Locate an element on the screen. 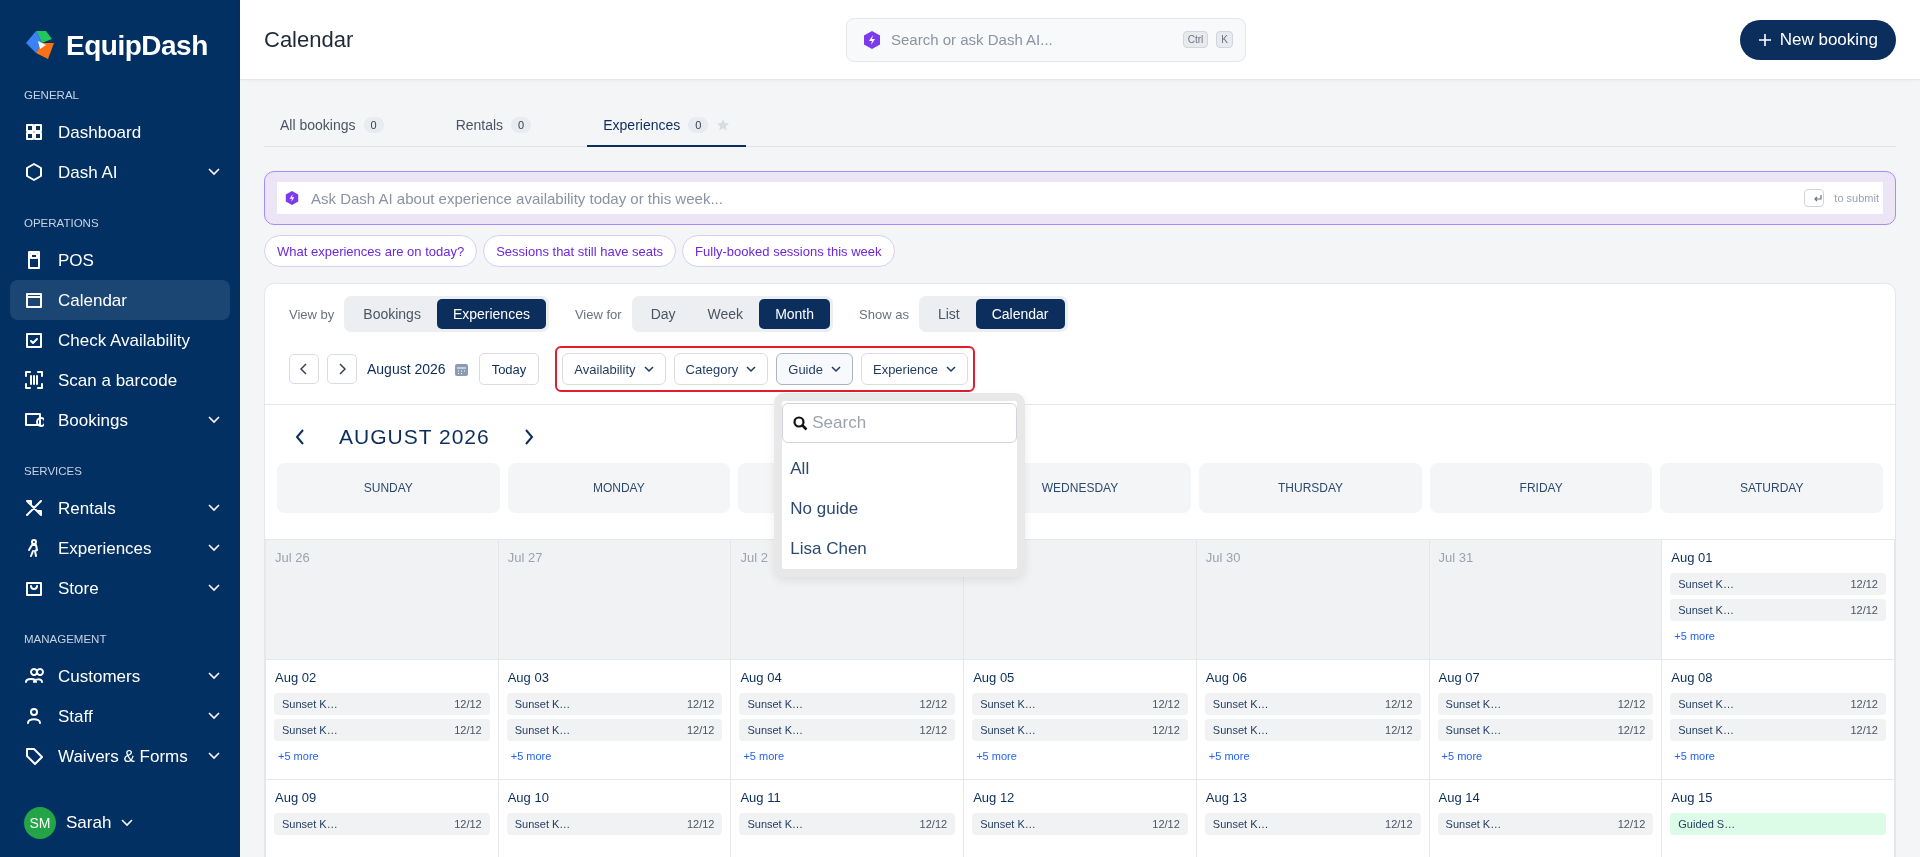 The image size is (1920, 857). day-cell: Aug 04 Sunset K… 12/12 Sunset K… 12/12 +5 more is located at coordinates (848, 720).